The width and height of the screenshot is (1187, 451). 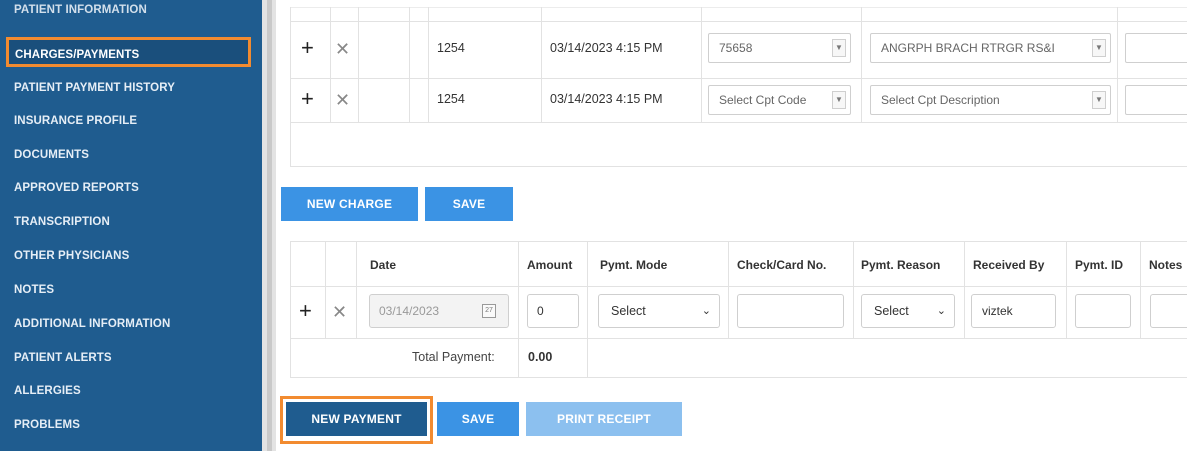 I want to click on header-pymt-reason: Pymt. Reason, so click(x=901, y=265).